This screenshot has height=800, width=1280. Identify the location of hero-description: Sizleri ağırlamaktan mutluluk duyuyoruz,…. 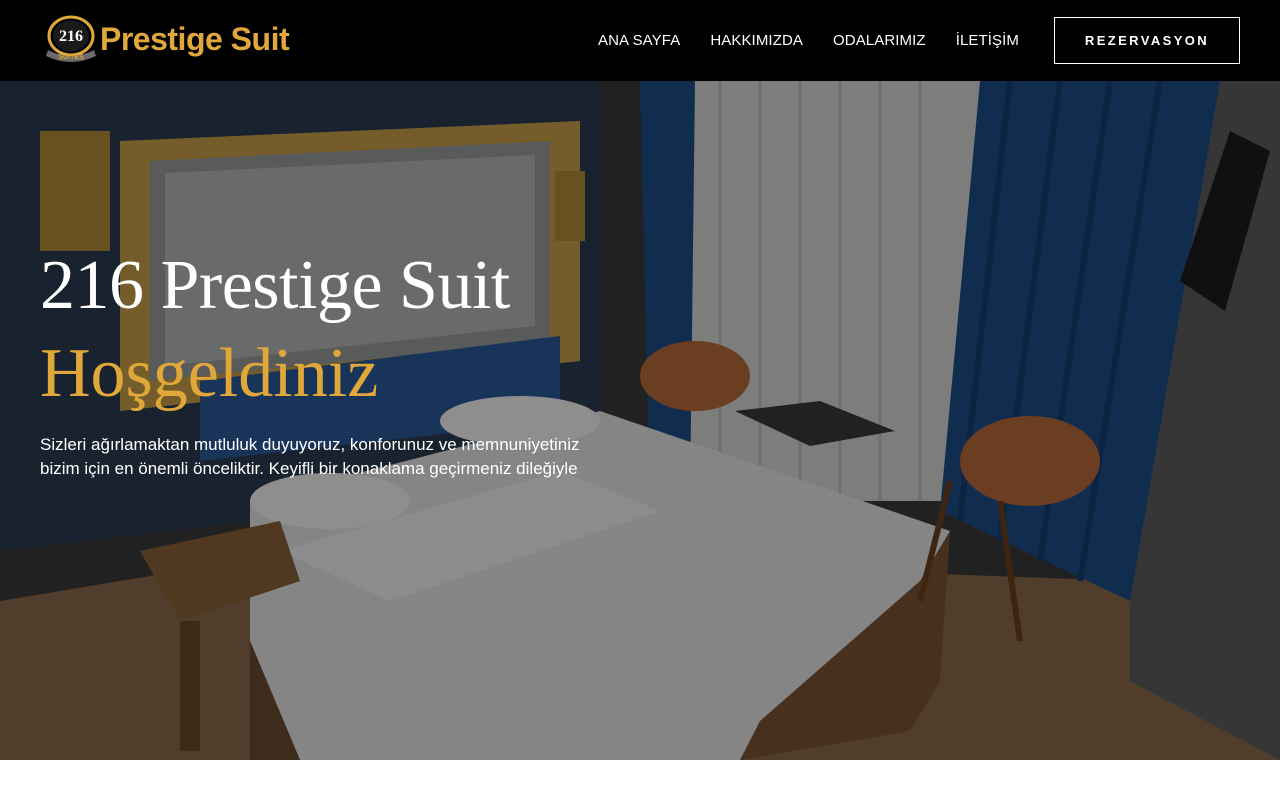
(310, 456).